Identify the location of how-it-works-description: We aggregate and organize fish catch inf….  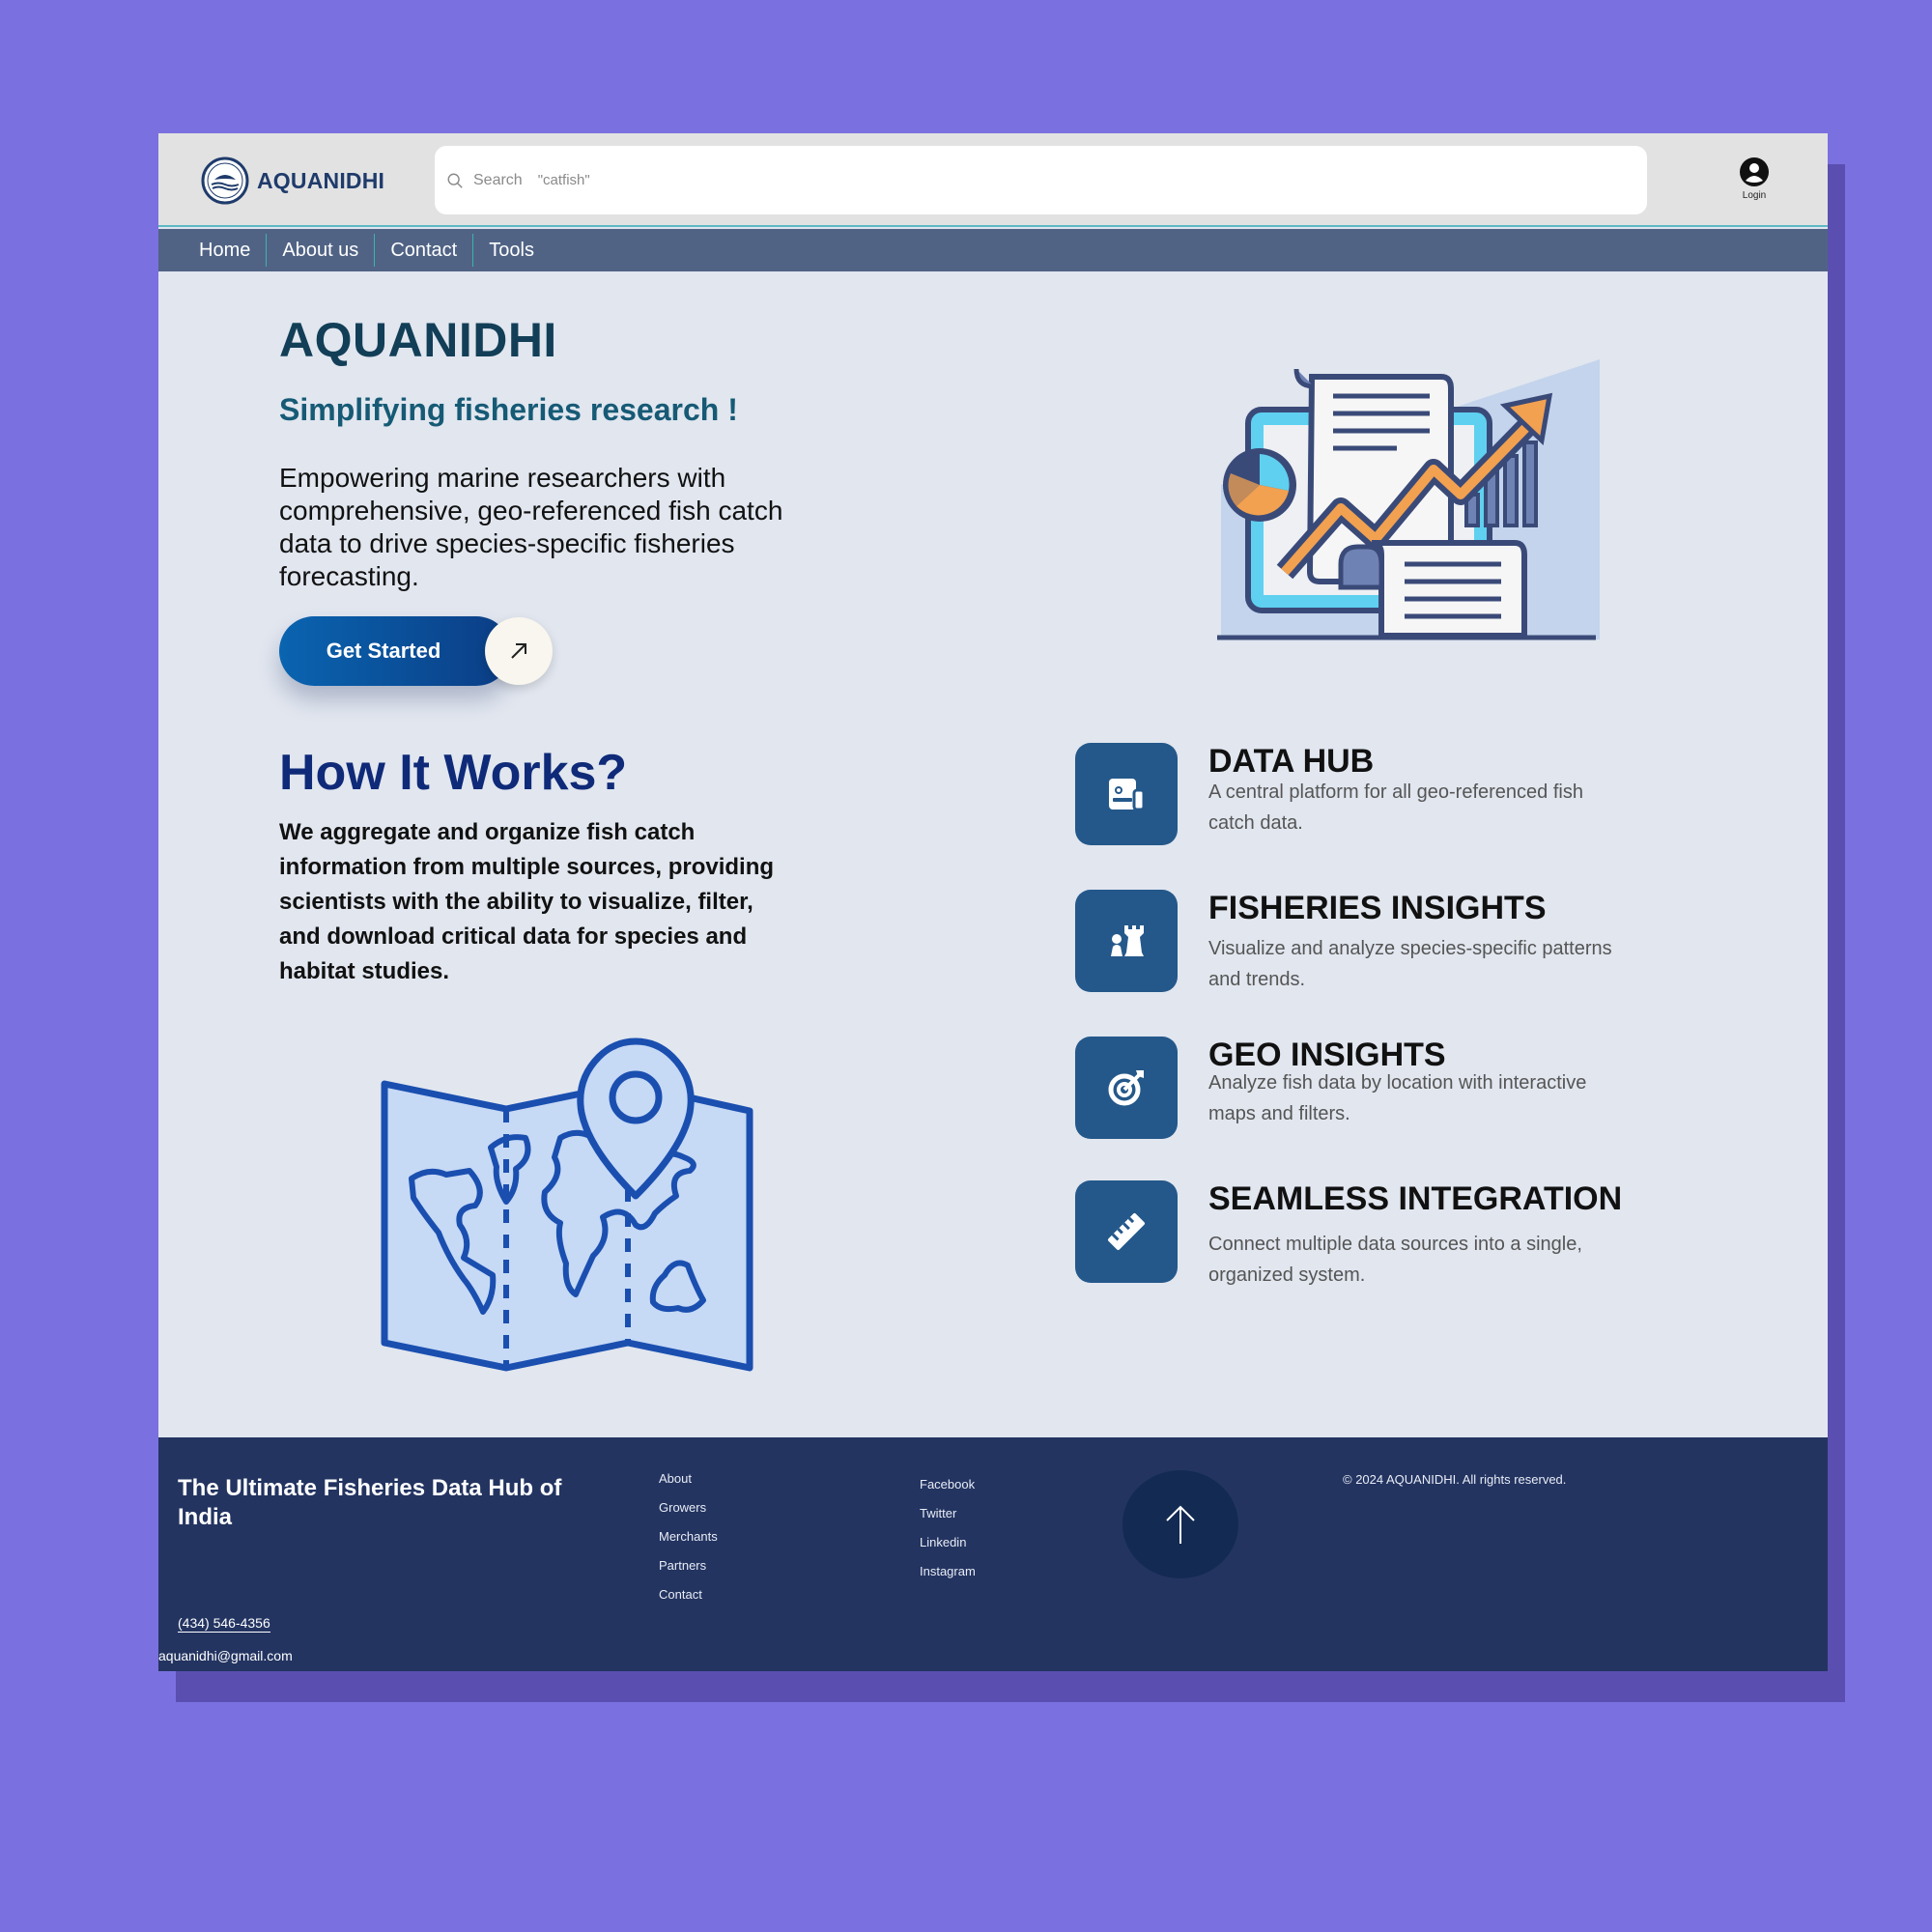
(527, 901).